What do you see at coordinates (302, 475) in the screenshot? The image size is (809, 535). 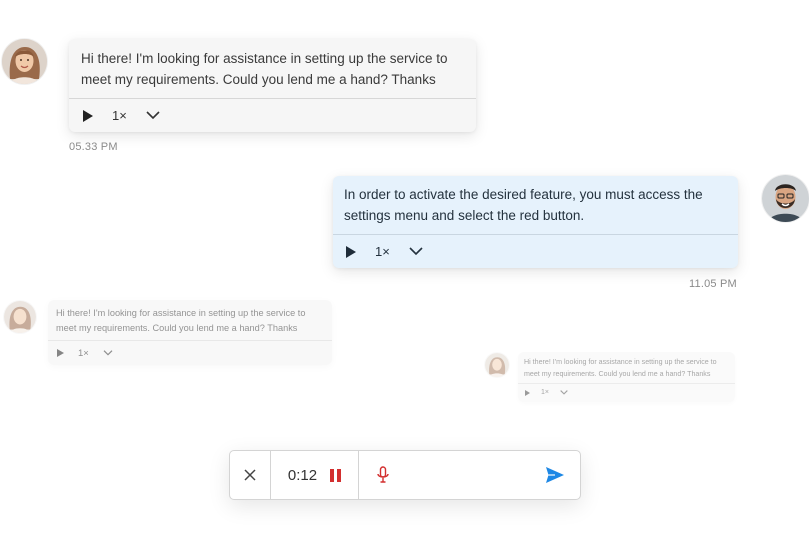 I see `recording-timer: 0:12` at bounding box center [302, 475].